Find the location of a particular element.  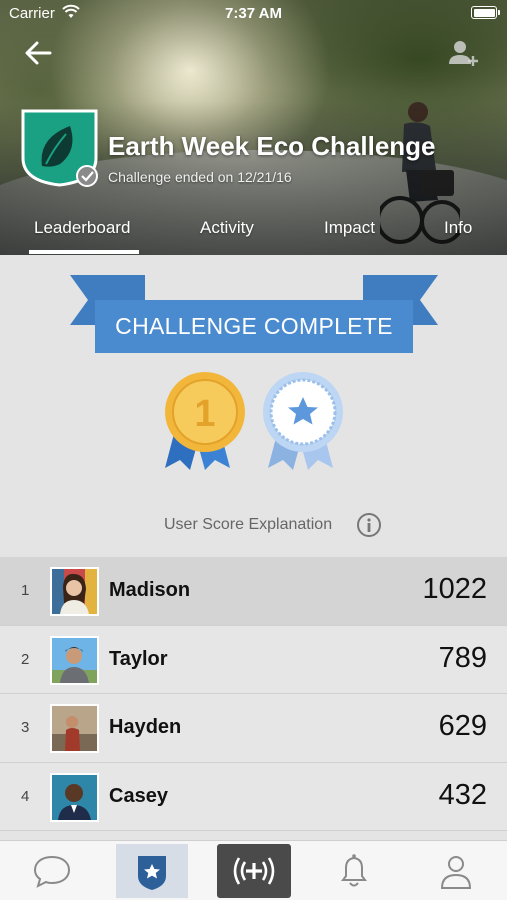

status-bar: Carrier 7:37 AM is located at coordinates (253, 14).